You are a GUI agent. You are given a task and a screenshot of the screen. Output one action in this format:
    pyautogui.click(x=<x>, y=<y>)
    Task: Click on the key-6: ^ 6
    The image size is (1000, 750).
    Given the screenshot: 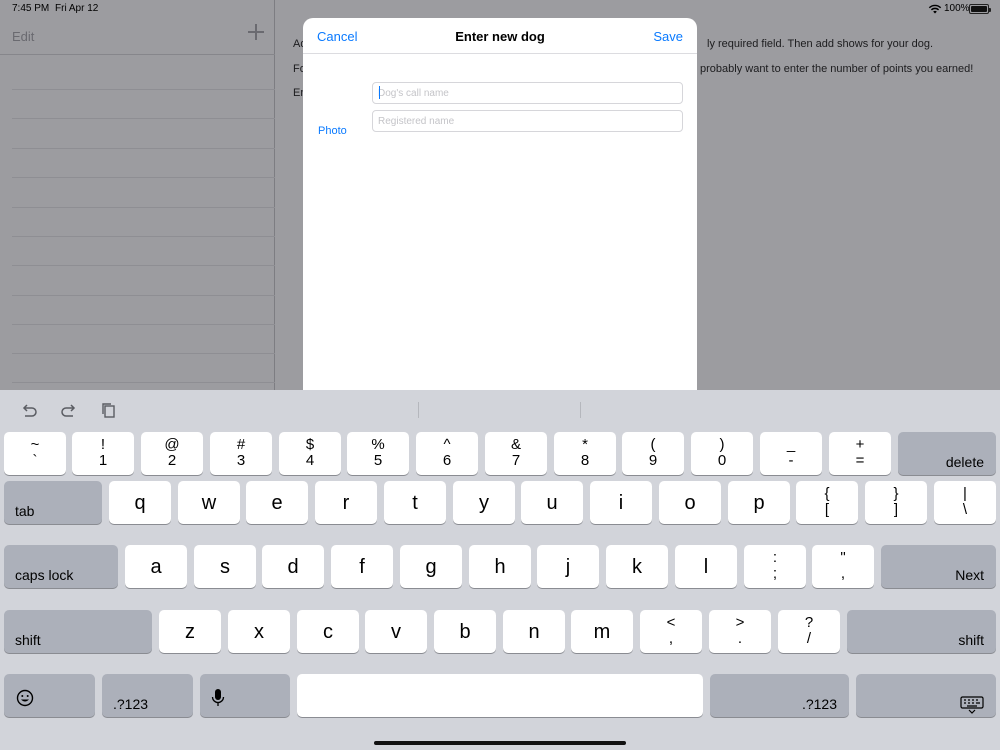 What is the action you would take?
    pyautogui.click(x=447, y=453)
    